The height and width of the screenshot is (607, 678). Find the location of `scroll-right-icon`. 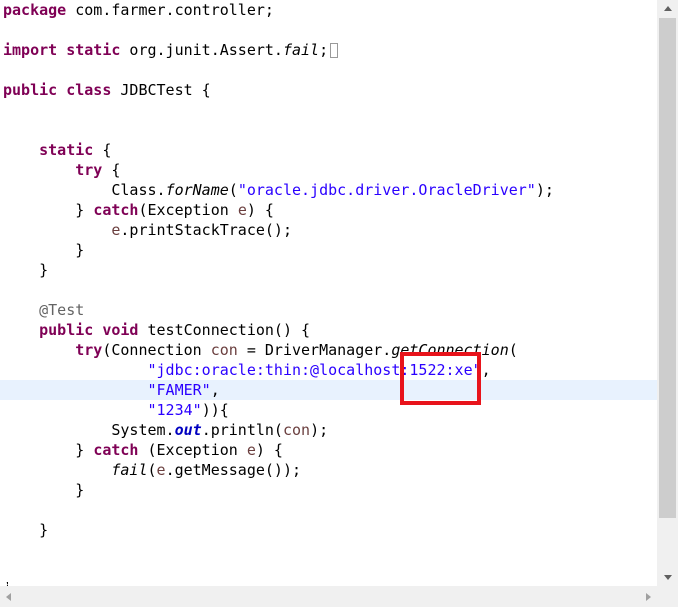

scroll-right-icon is located at coordinates (648, 596).